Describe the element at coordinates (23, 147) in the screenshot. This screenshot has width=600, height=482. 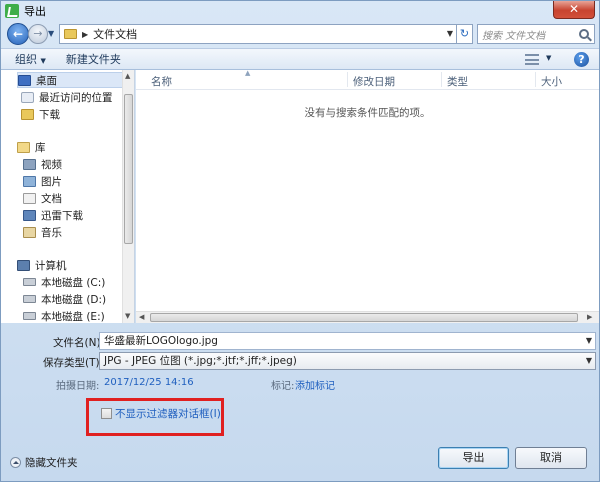
I see `library-icon` at that location.